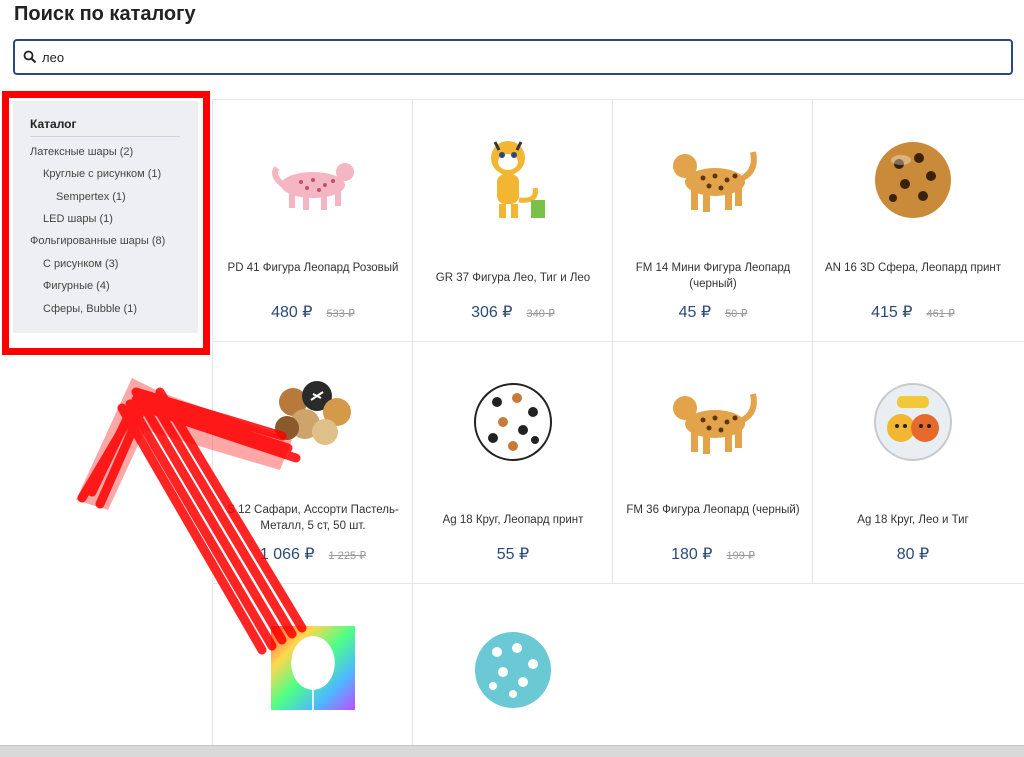 The width and height of the screenshot is (1024, 757). I want to click on bottom-scrollbar, so click(512, 751).